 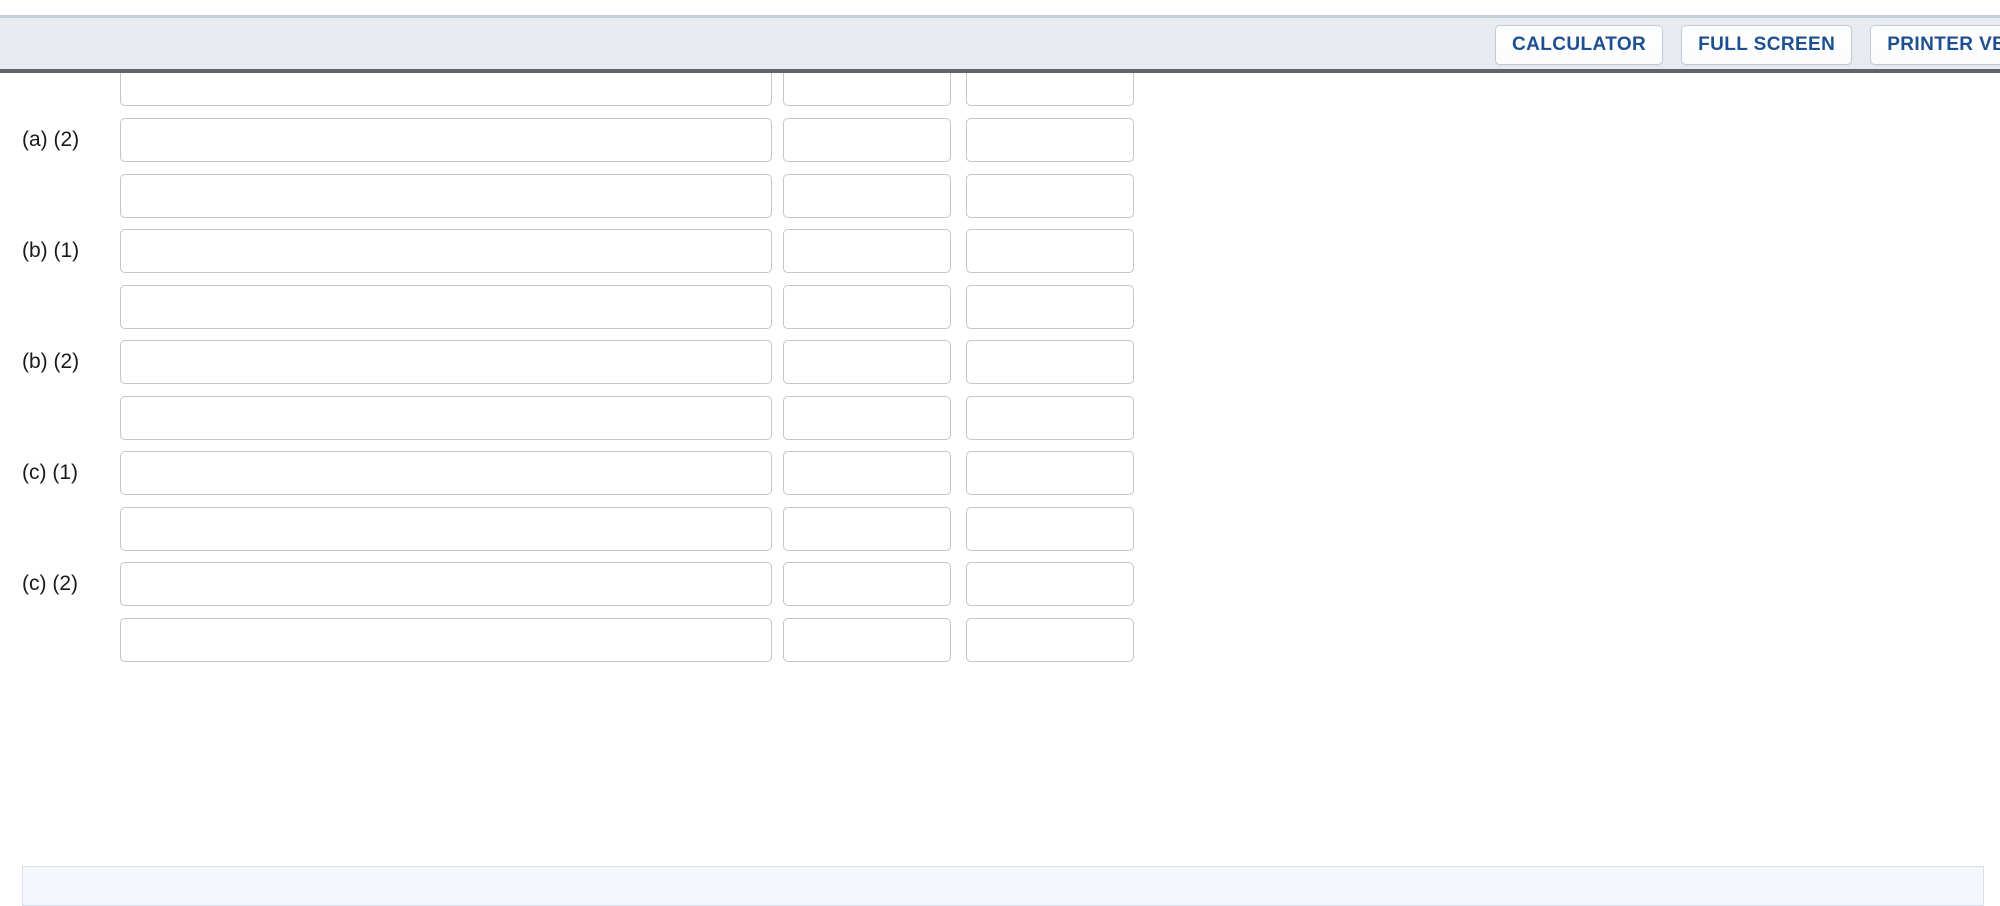 What do you see at coordinates (446, 640) in the screenshot?
I see `answer-input-r10-c0` at bounding box center [446, 640].